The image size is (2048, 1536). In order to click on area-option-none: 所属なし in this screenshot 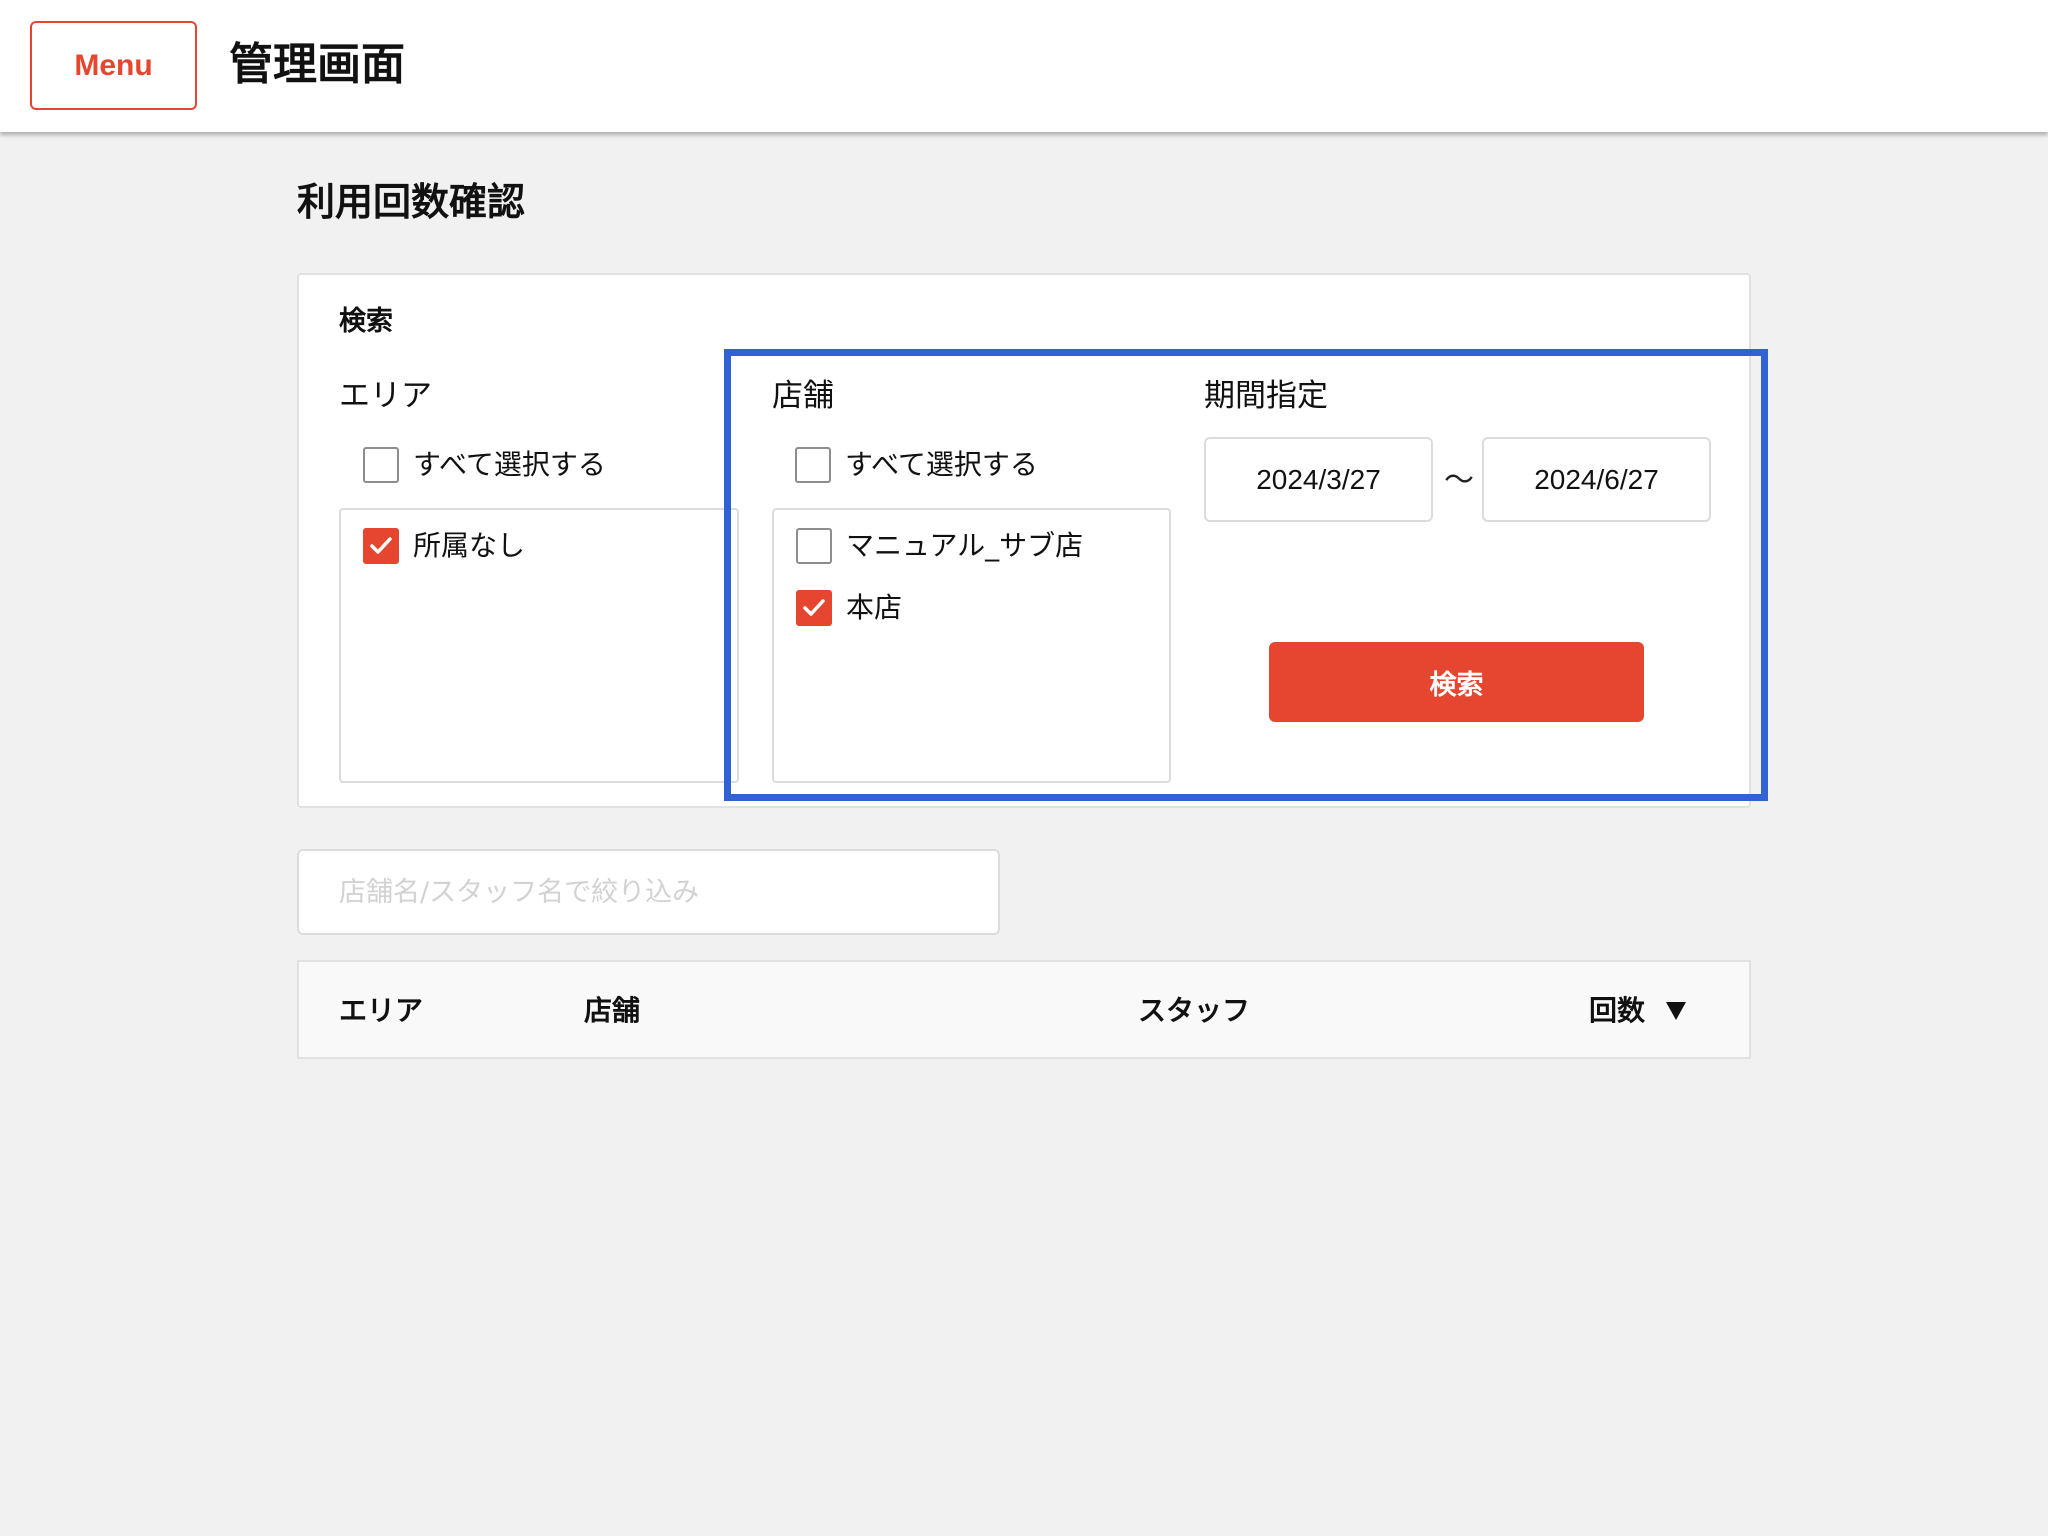, I will do `click(444, 546)`.